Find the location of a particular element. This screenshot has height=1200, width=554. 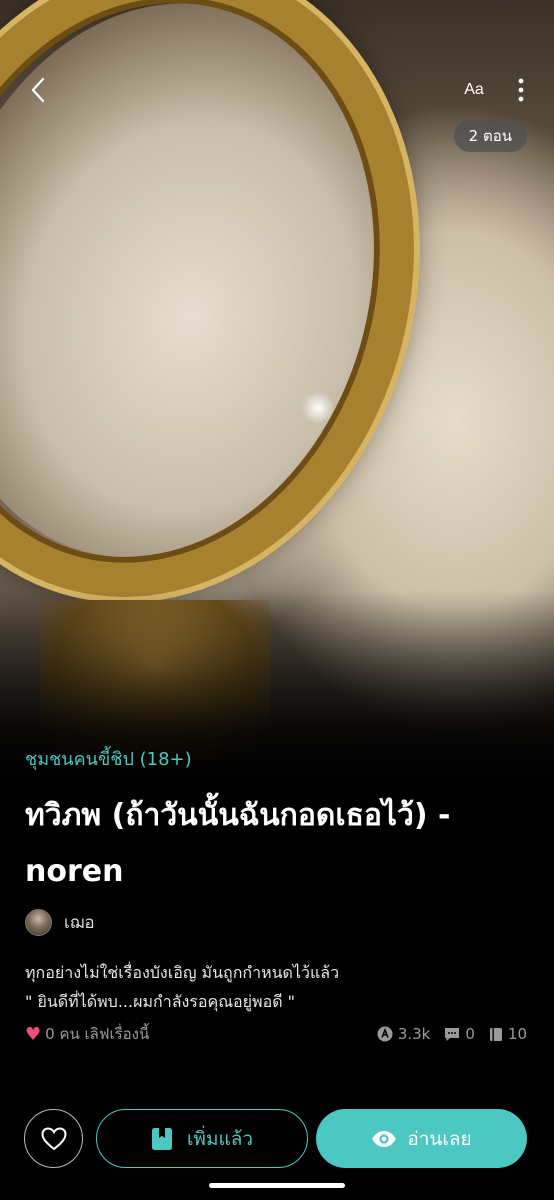

community-link: ชุมชนคนขี้ชิป (18+) is located at coordinates (108, 758).